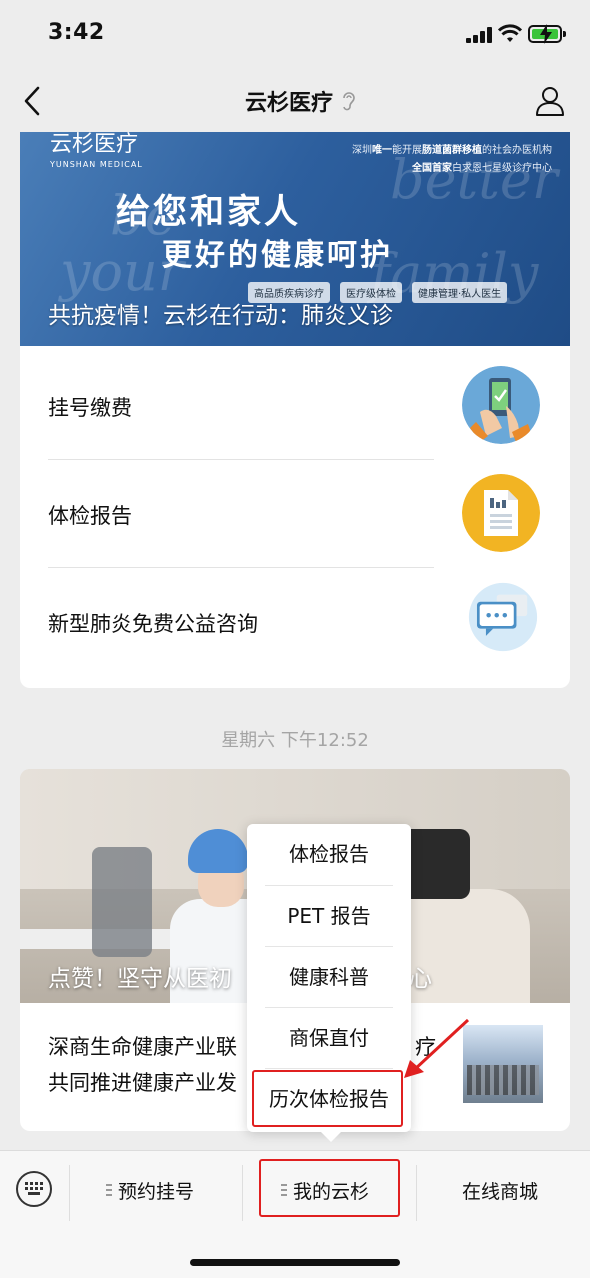 The height and width of the screenshot is (1278, 590). What do you see at coordinates (482, 168) in the screenshot?
I see `banner-line-2: 全国首家白求恩七星级诊疗中心` at bounding box center [482, 168].